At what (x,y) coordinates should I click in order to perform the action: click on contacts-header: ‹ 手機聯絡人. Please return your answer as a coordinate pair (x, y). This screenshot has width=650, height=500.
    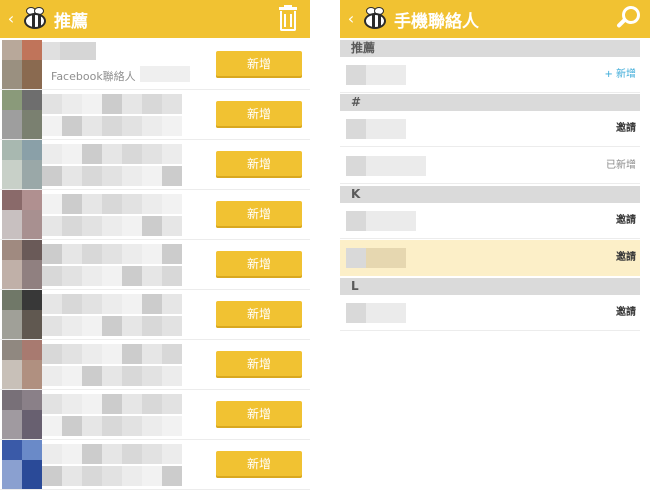
    Looking at the image, I should click on (495, 19).